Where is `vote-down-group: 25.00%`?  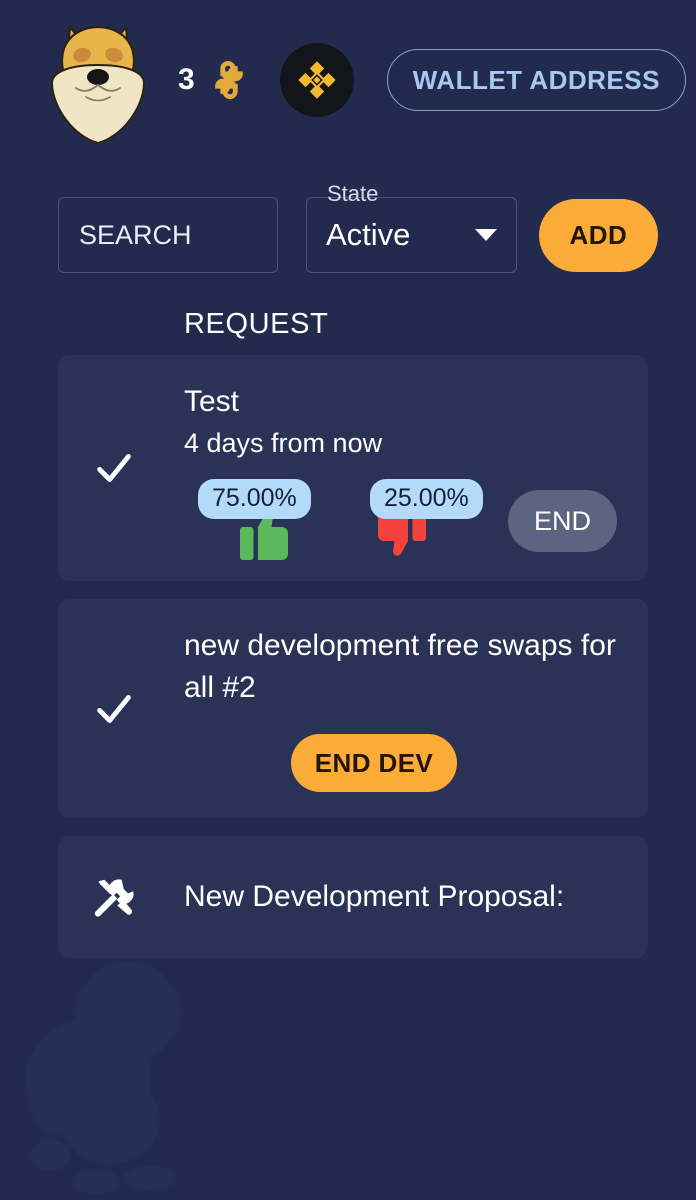
vote-down-group: 25.00% is located at coordinates (435, 518).